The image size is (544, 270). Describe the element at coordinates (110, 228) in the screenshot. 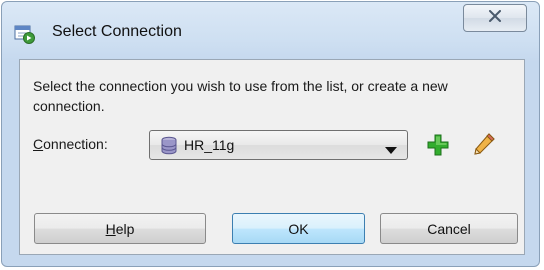

I see `help-button-mnemonic: H` at that location.